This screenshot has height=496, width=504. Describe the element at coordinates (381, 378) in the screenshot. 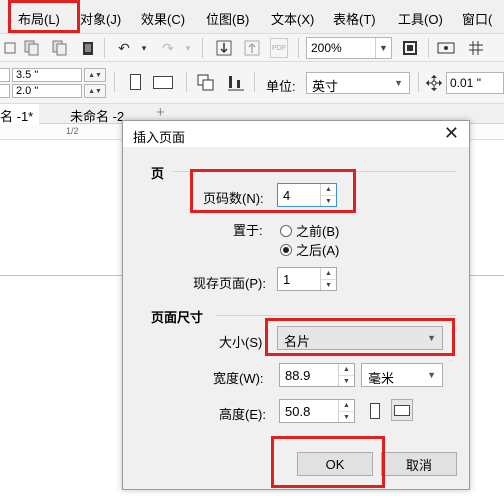

I see `unit-select-value: 毫米` at that location.